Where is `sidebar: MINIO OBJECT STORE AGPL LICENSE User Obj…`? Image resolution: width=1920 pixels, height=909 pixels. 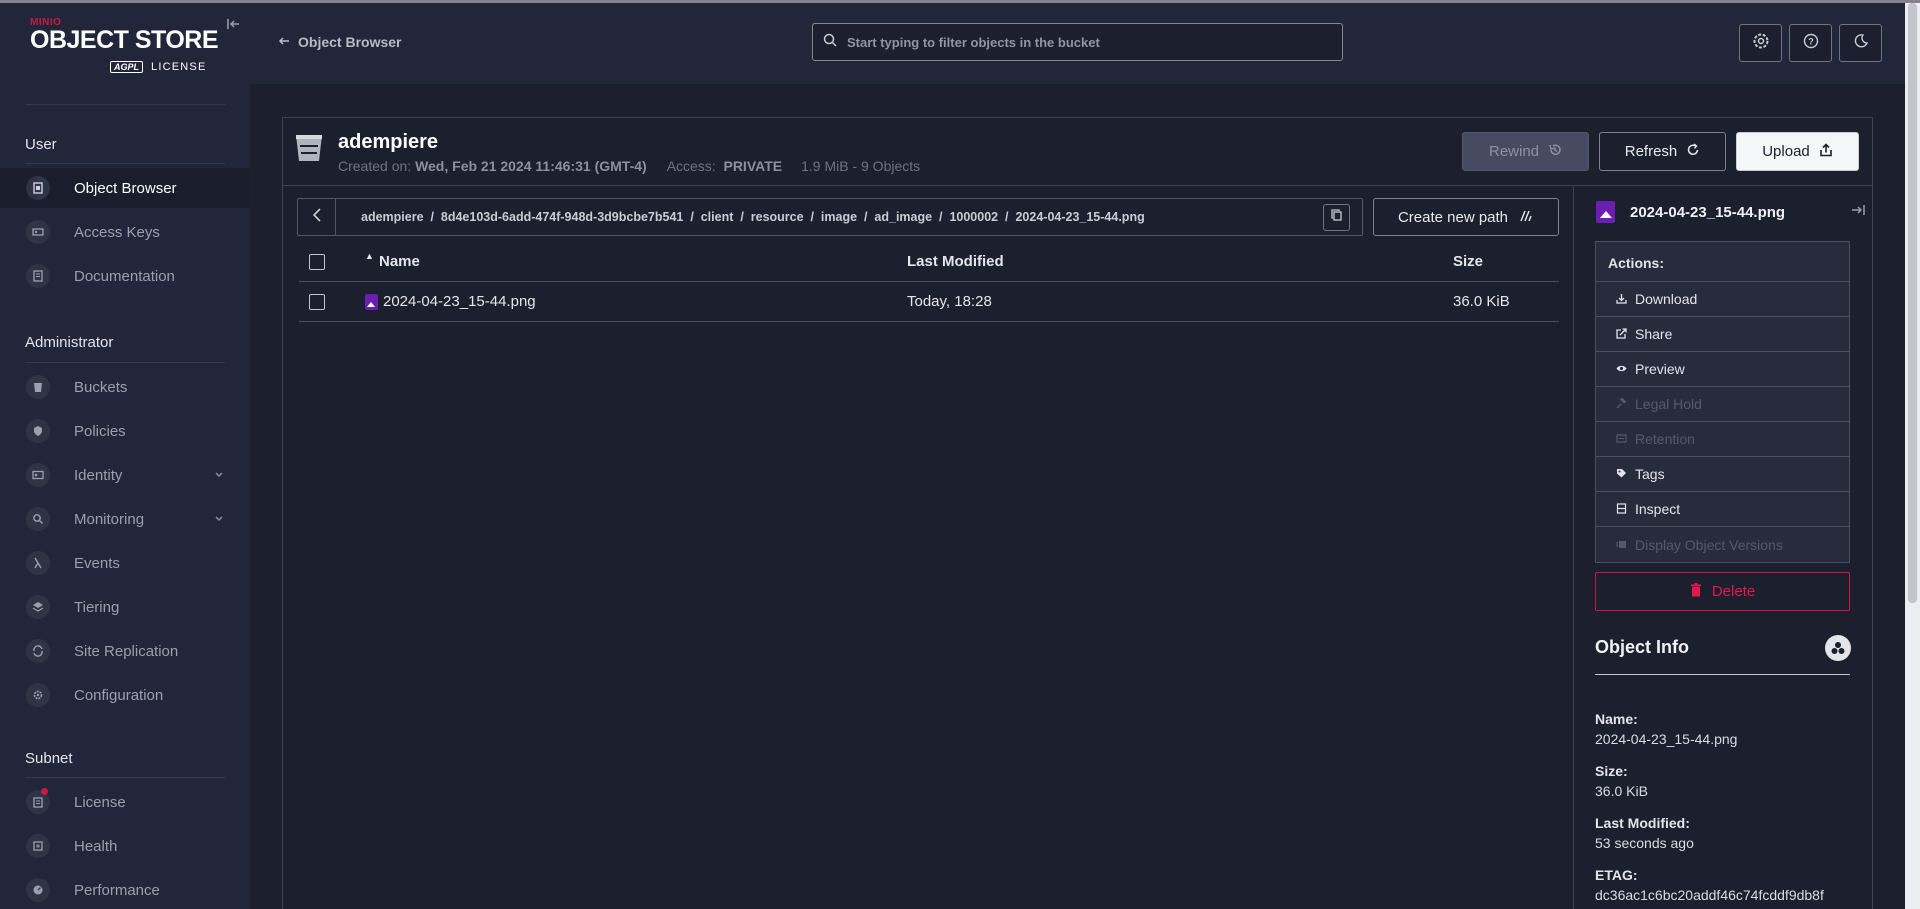 sidebar: MINIO OBJECT STORE AGPL LICENSE User Obj… is located at coordinates (125, 456).